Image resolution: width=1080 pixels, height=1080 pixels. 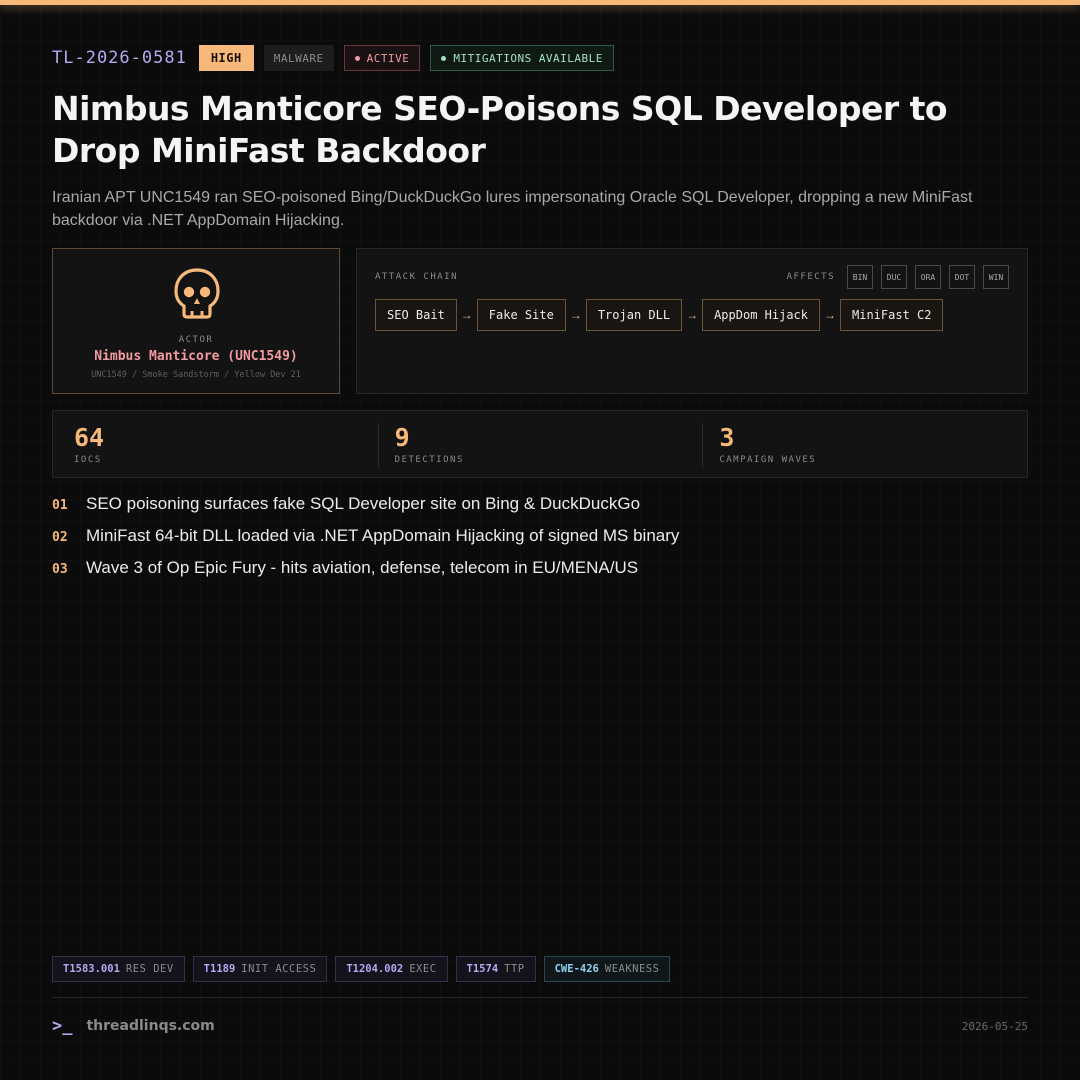 I want to click on status-label: ACTIVE, so click(x=388, y=58).